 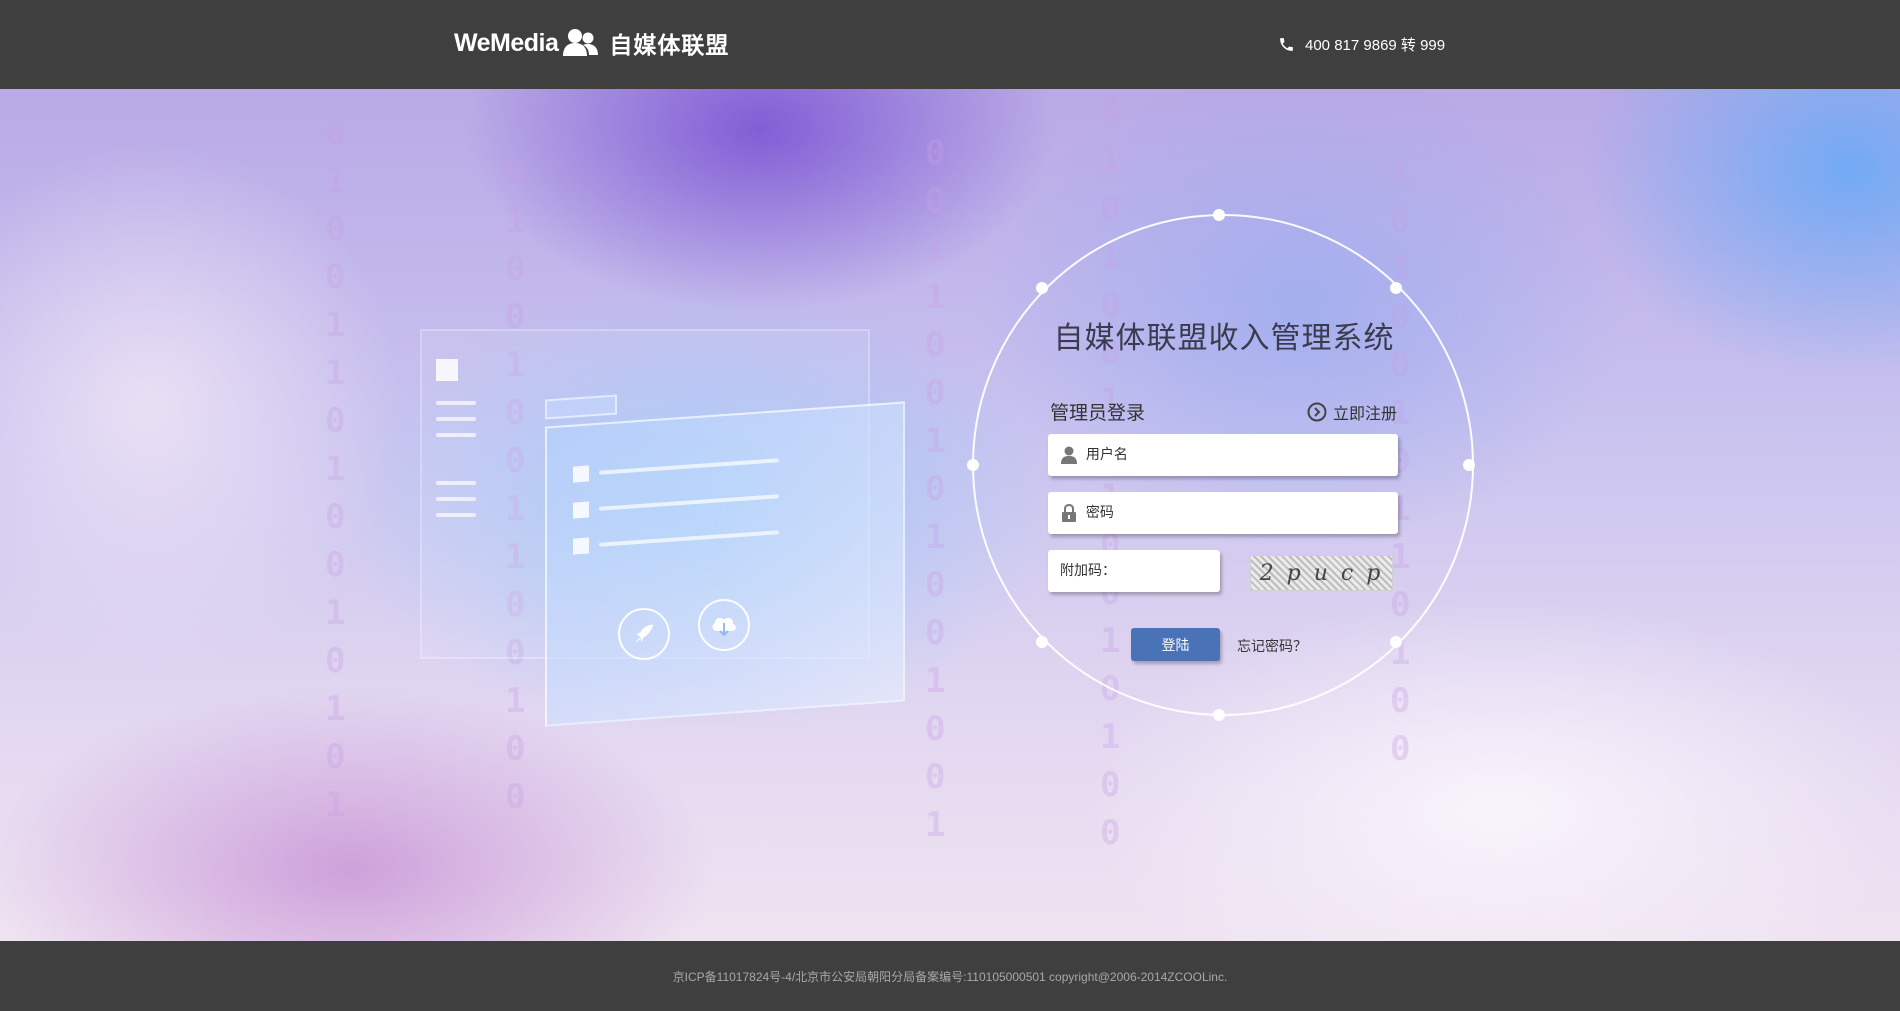 I want to click on illustration-front-panel, so click(x=725, y=564).